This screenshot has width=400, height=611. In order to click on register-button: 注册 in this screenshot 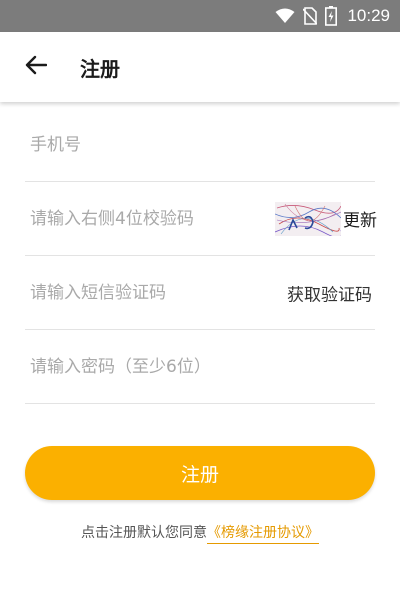, I will do `click(200, 473)`.